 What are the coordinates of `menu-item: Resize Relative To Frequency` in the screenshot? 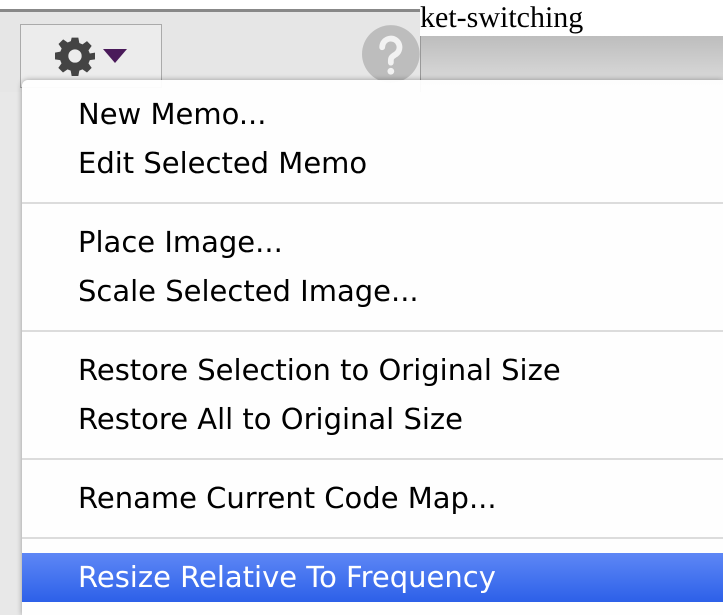 It's located at (372, 577).